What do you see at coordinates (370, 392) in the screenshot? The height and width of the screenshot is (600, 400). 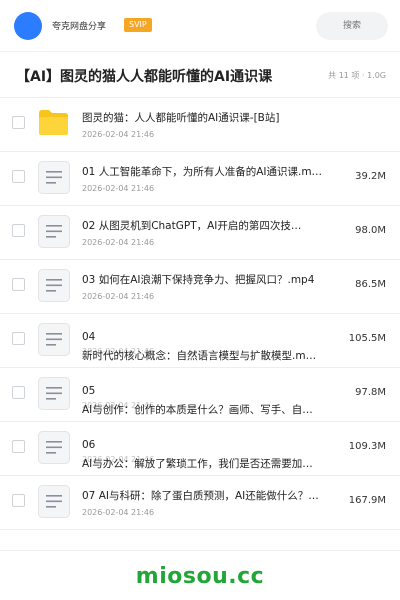 I see `file-size: 97.8M` at bounding box center [370, 392].